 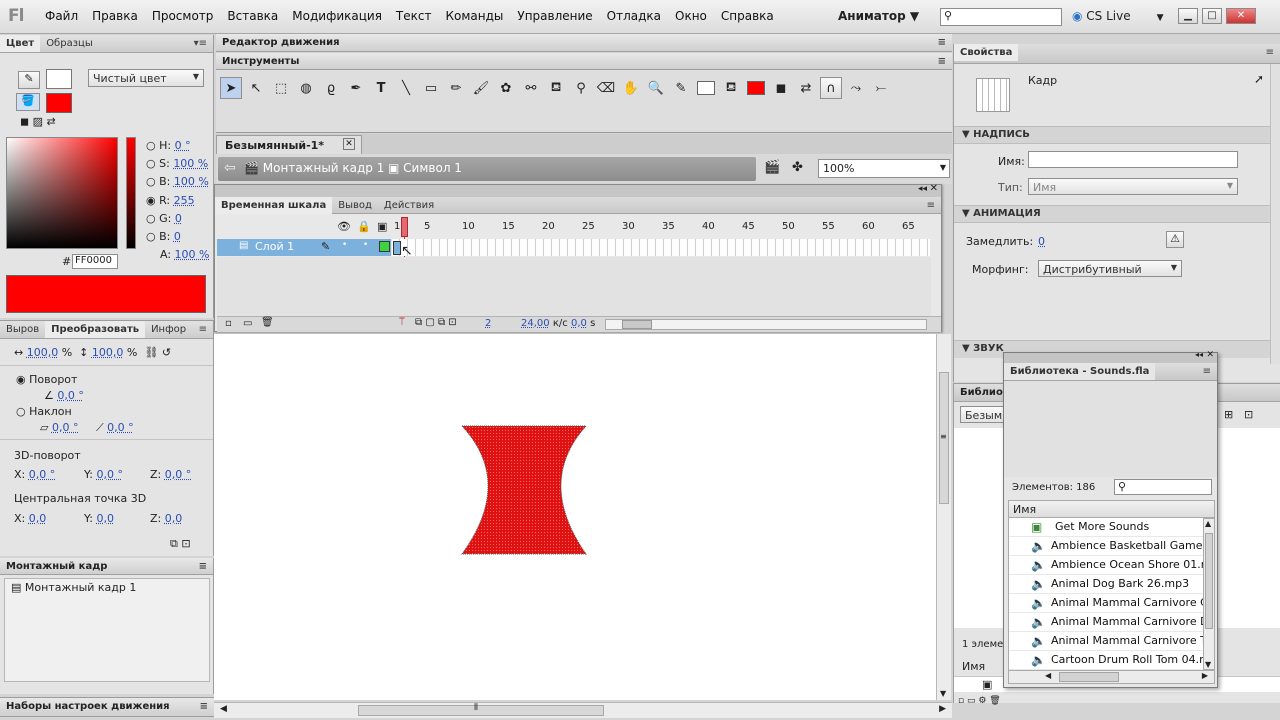 I want to click on skew-h-value: 0,0 °, so click(x=65, y=427).